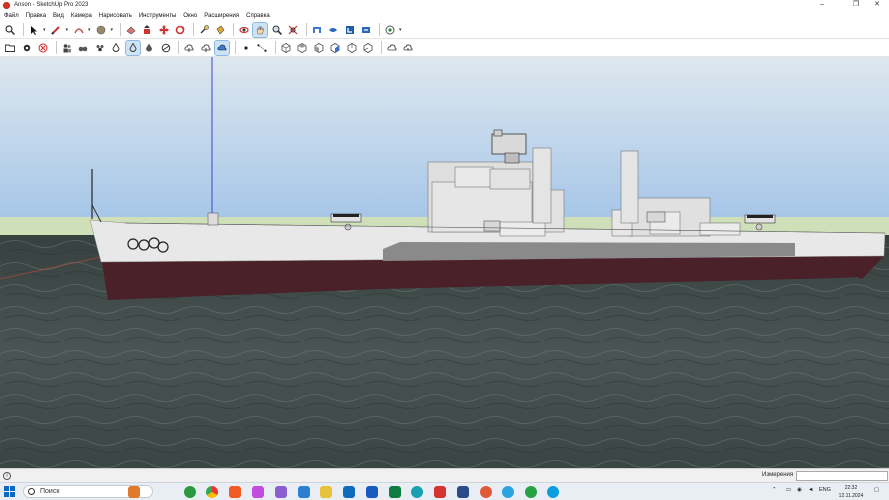  Describe the element at coordinates (444, 30) in the screenshot. I see `main-toolbar: ▾ ▾ ▾ ▾ ▾` at that location.